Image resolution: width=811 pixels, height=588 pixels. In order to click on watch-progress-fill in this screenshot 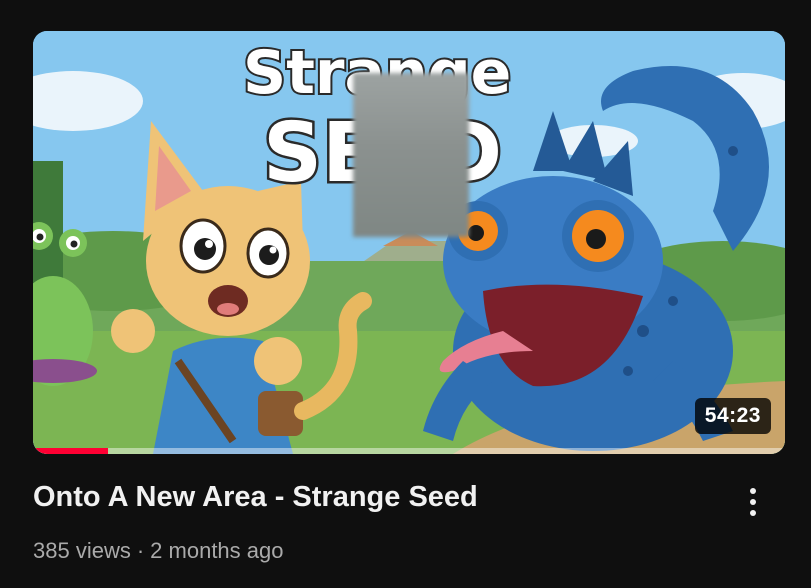, I will do `click(71, 451)`.